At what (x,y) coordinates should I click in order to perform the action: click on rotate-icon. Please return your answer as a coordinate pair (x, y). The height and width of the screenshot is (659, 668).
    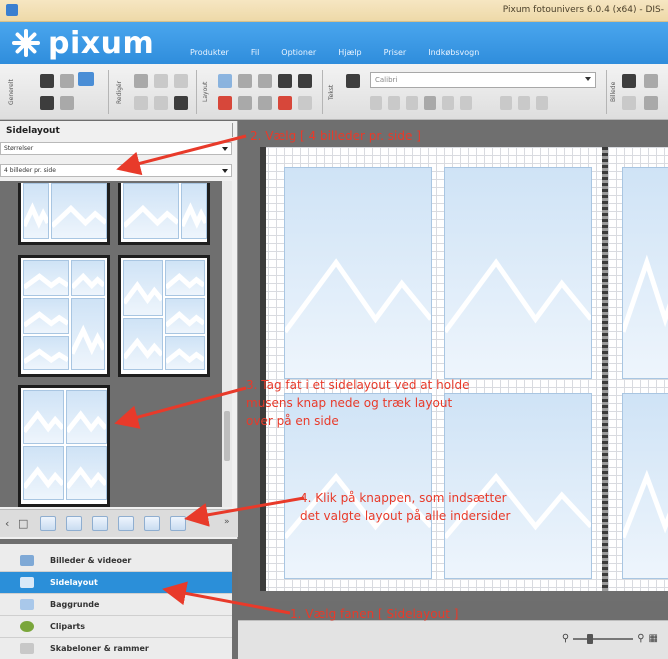
    Looking at the image, I should click on (245, 81).